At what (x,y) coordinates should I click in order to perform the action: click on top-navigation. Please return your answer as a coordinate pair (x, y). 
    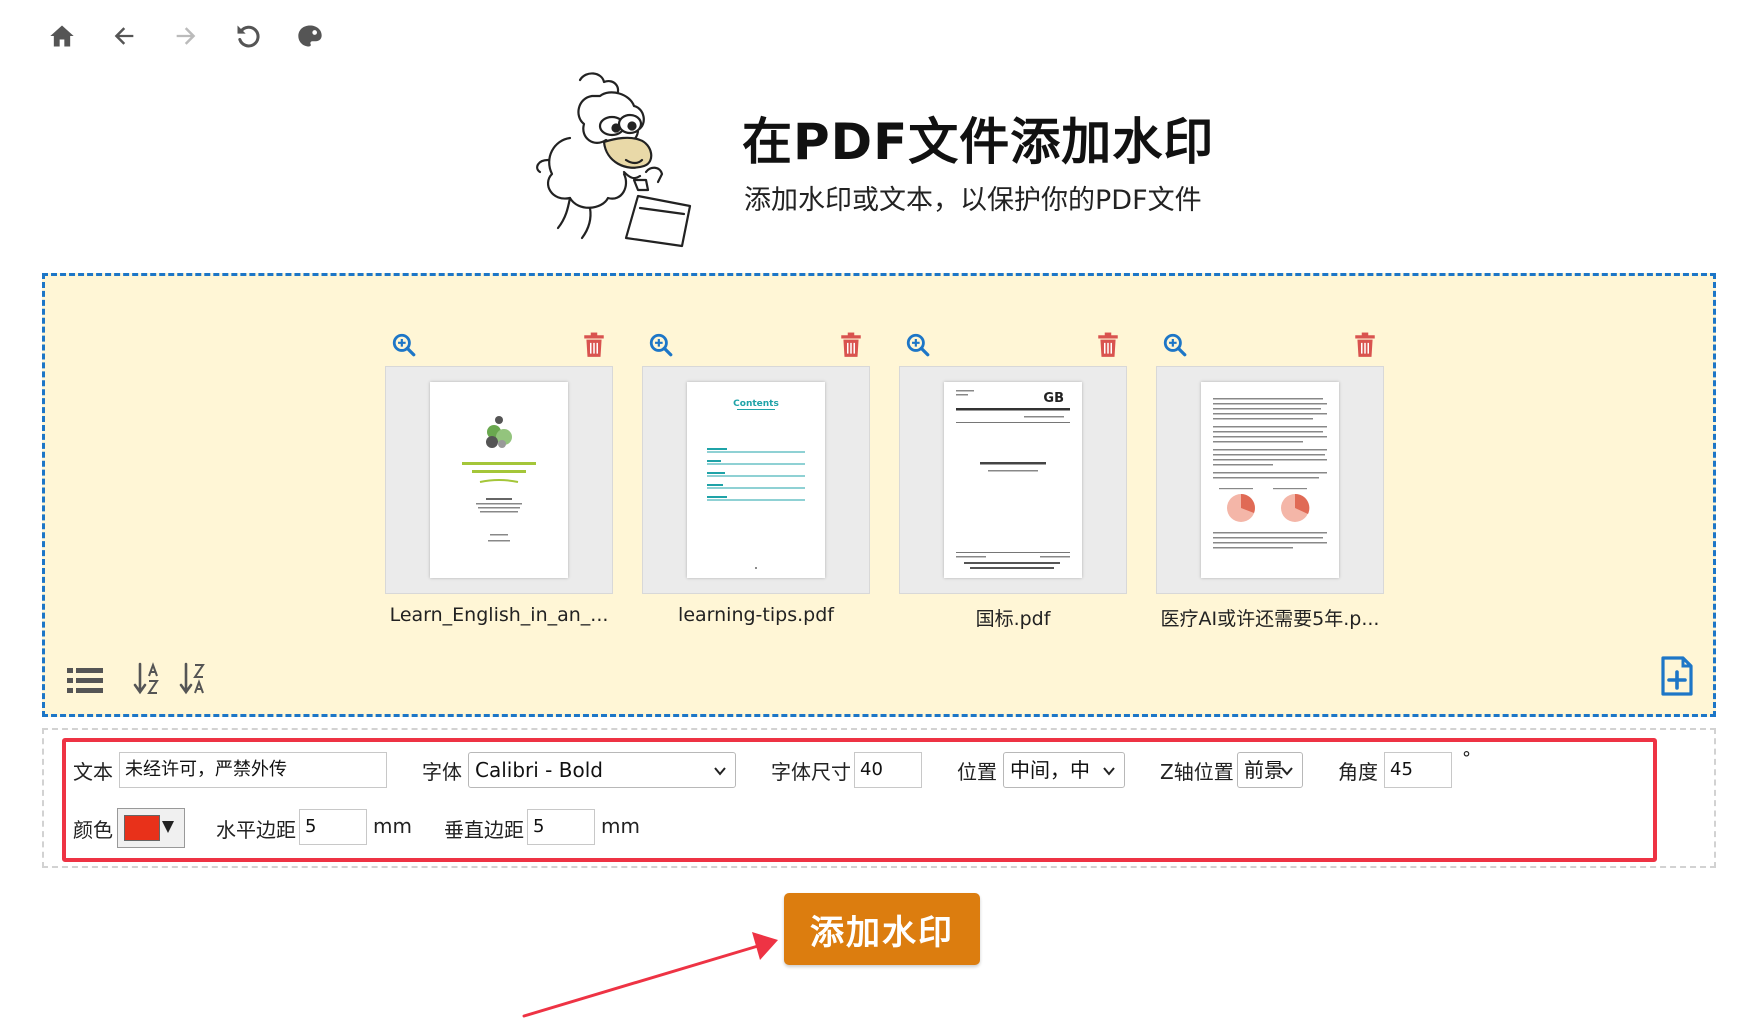
    Looking at the image, I should click on (201, 36).